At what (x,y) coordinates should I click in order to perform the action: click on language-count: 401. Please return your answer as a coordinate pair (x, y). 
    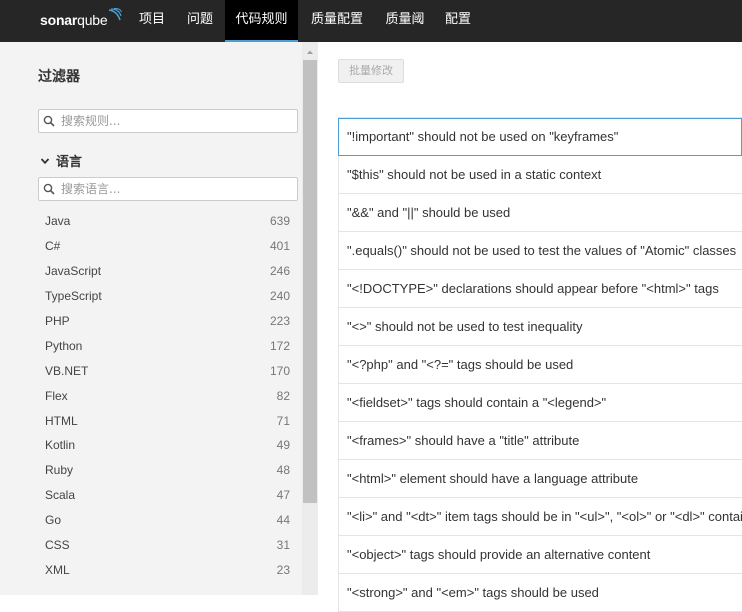
    Looking at the image, I should click on (279, 246).